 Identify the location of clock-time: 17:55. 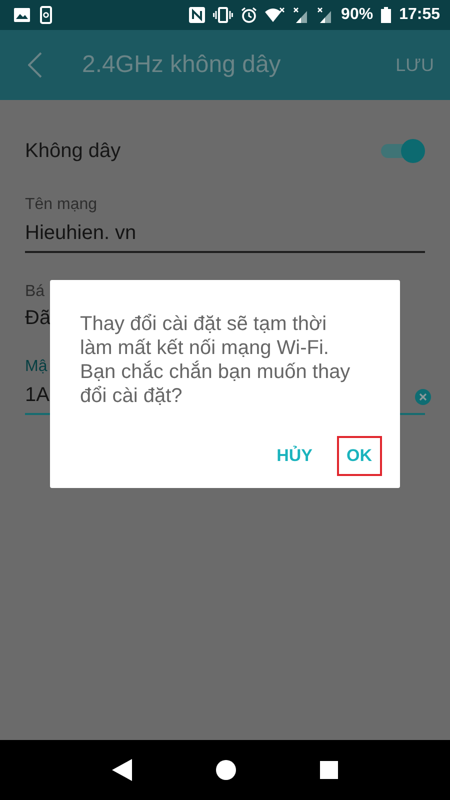
(419, 15).